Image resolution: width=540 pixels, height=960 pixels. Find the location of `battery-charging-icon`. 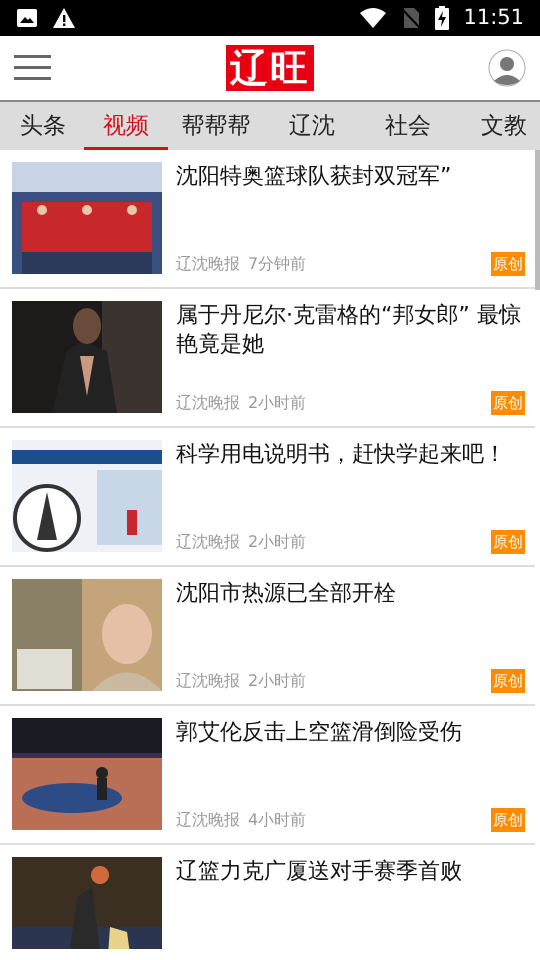

battery-charging-icon is located at coordinates (442, 18).